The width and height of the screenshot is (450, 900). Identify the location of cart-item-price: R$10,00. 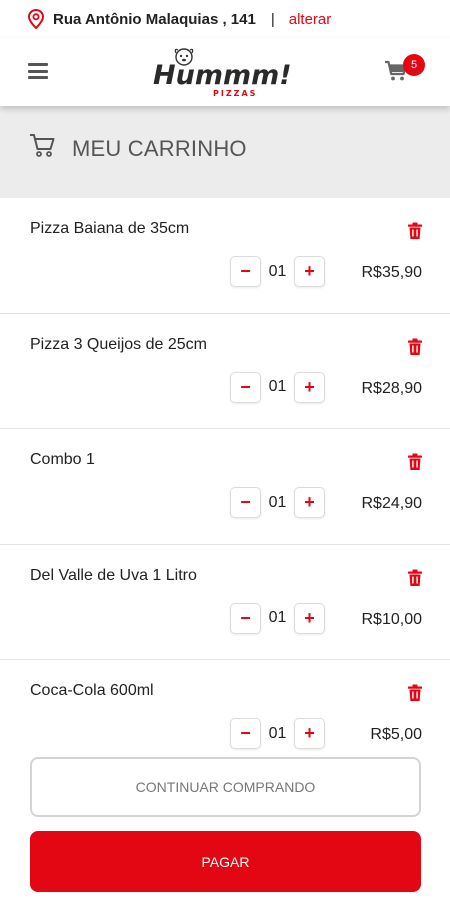
(392, 619).